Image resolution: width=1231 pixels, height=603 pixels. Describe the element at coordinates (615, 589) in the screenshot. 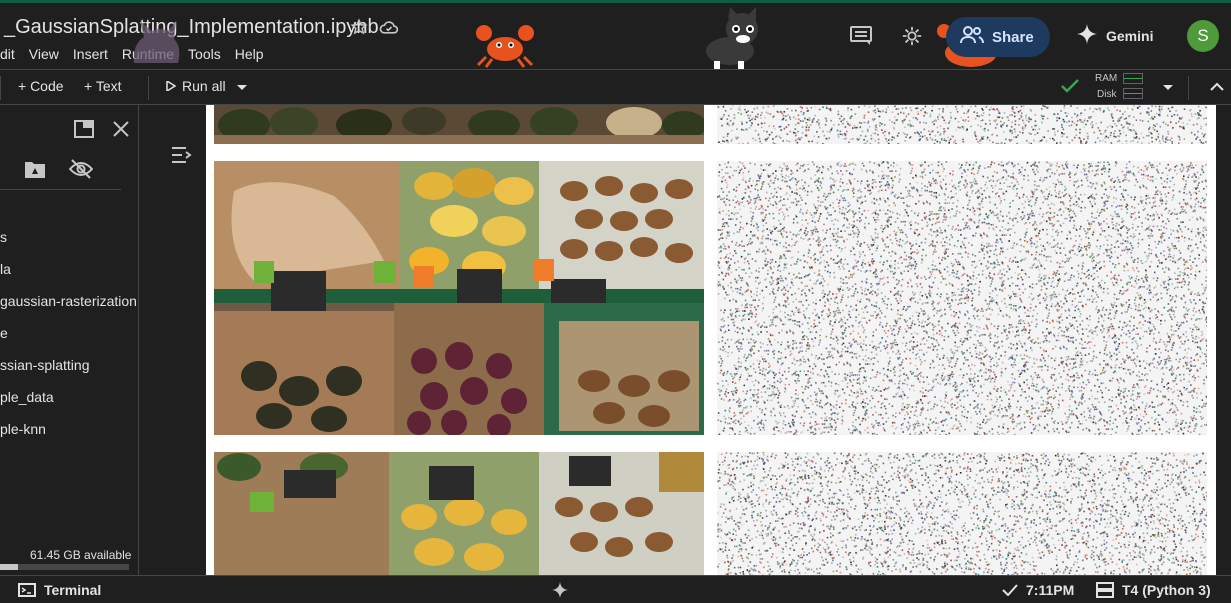

I see `status-bar: Terminal 7:11PM T4 (Python 3)` at that location.